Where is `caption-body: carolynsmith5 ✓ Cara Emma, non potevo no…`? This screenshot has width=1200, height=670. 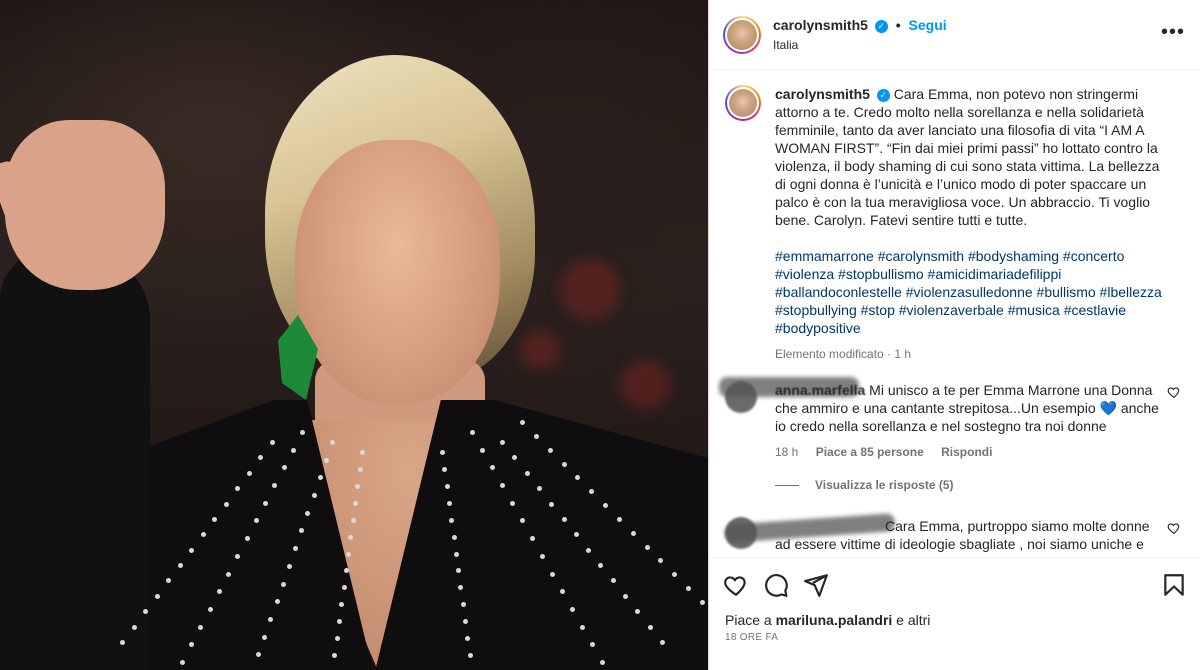
caption-body: carolynsmith5 ✓ Cara Emma, non potevo no… is located at coordinates (970, 224).